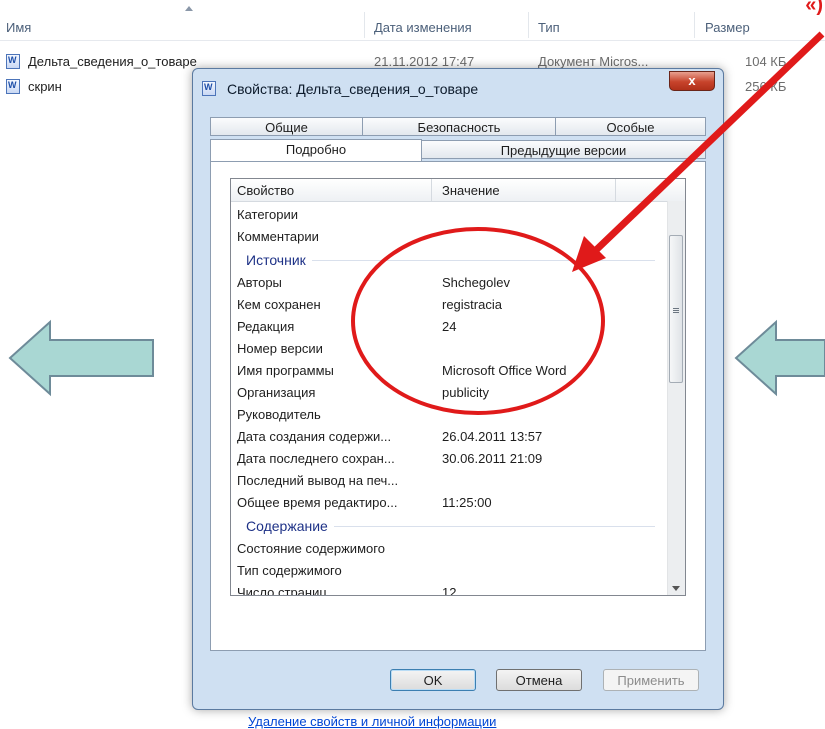  Describe the element at coordinates (265, 190) in the screenshot. I see `header-property: Свойство` at that location.